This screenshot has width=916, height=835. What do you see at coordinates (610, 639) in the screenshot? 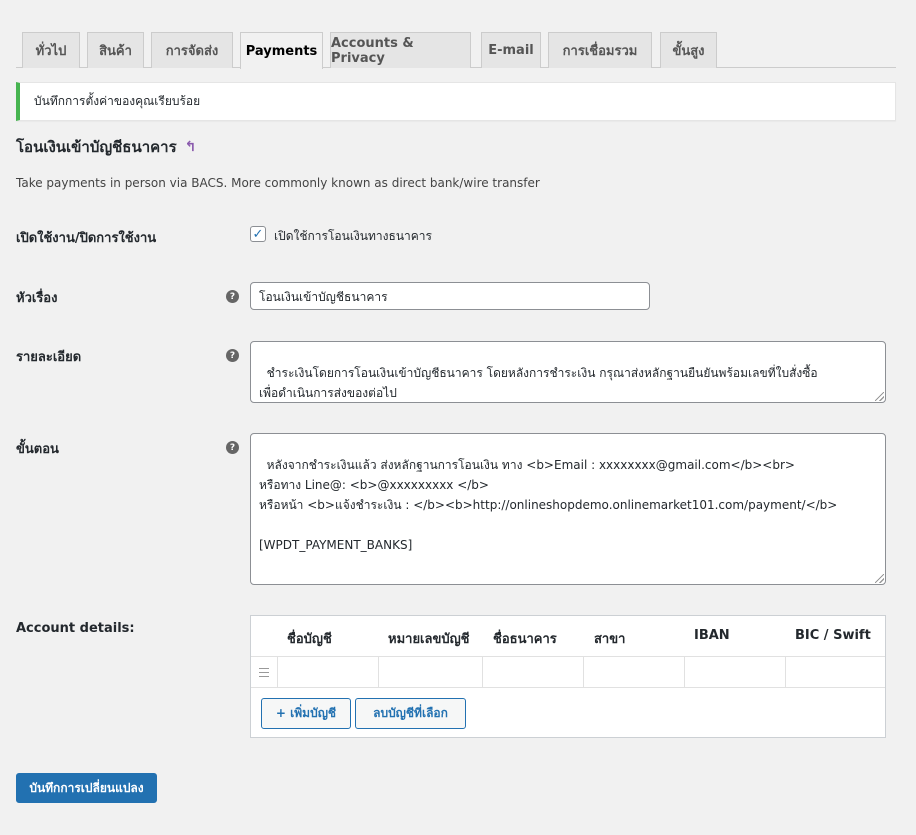
I see `column-branch: สาขา` at bounding box center [610, 639].